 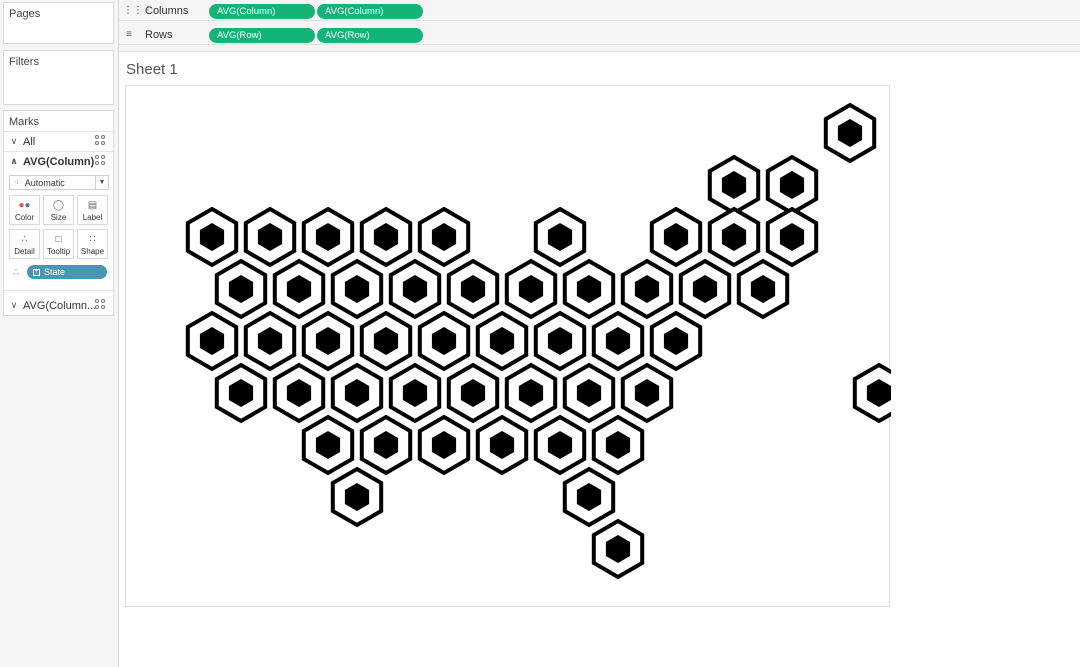 I want to click on shape-button: ∷ Shape, so click(x=92, y=244).